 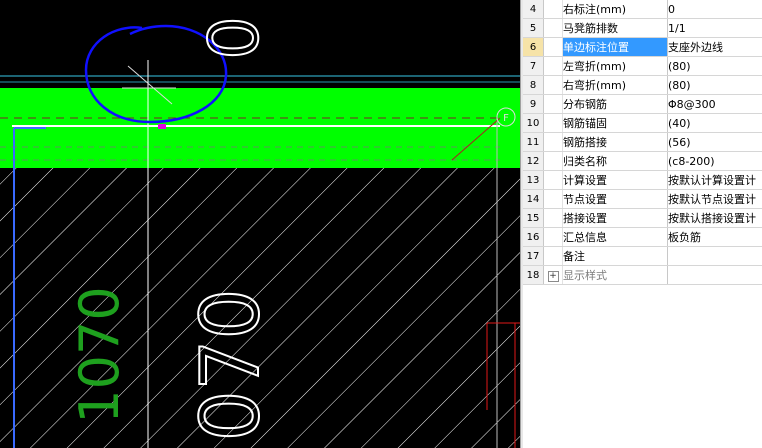 I want to click on property-name: 计算设置, so click(x=615, y=180).